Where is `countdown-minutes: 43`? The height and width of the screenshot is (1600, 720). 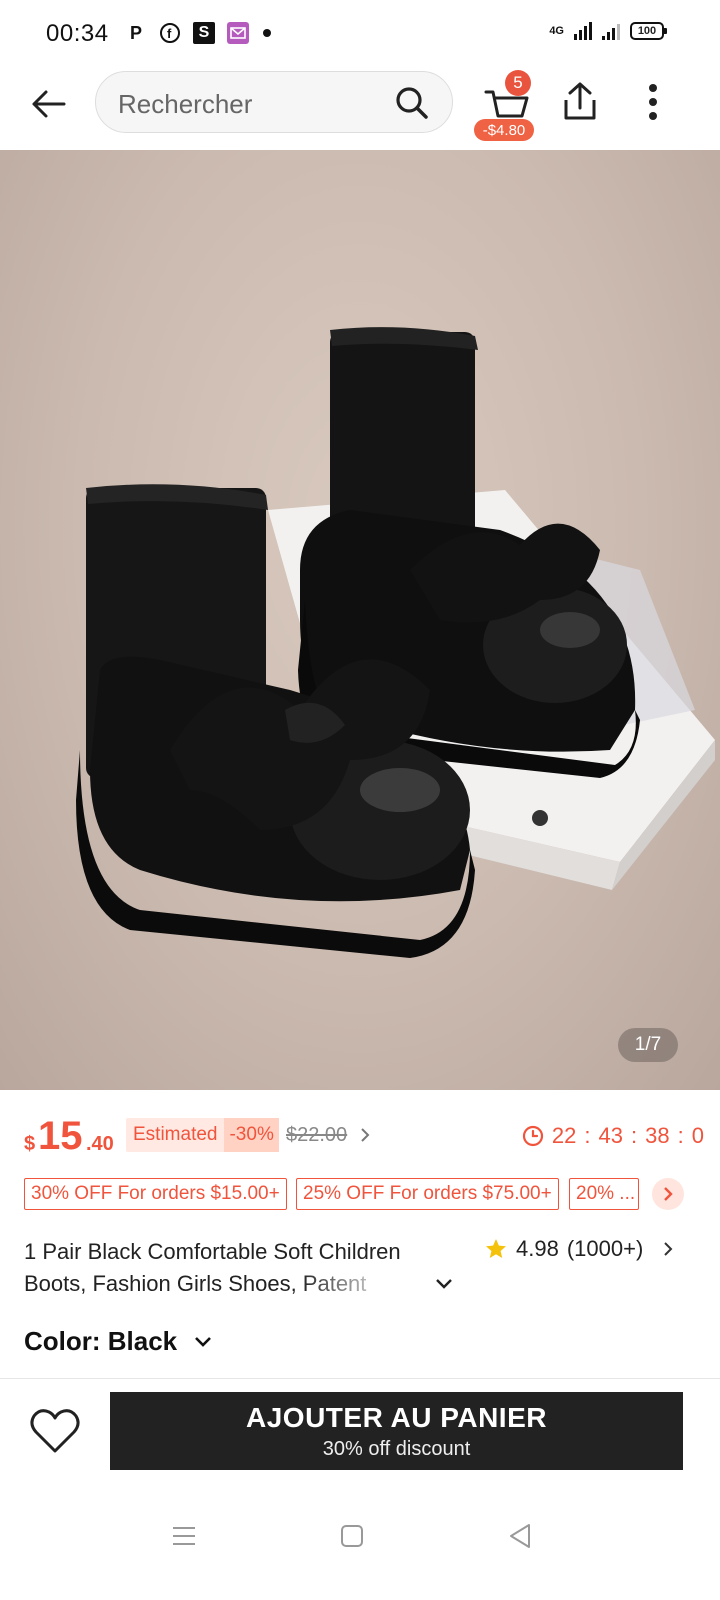 countdown-minutes: 43 is located at coordinates (611, 1135).